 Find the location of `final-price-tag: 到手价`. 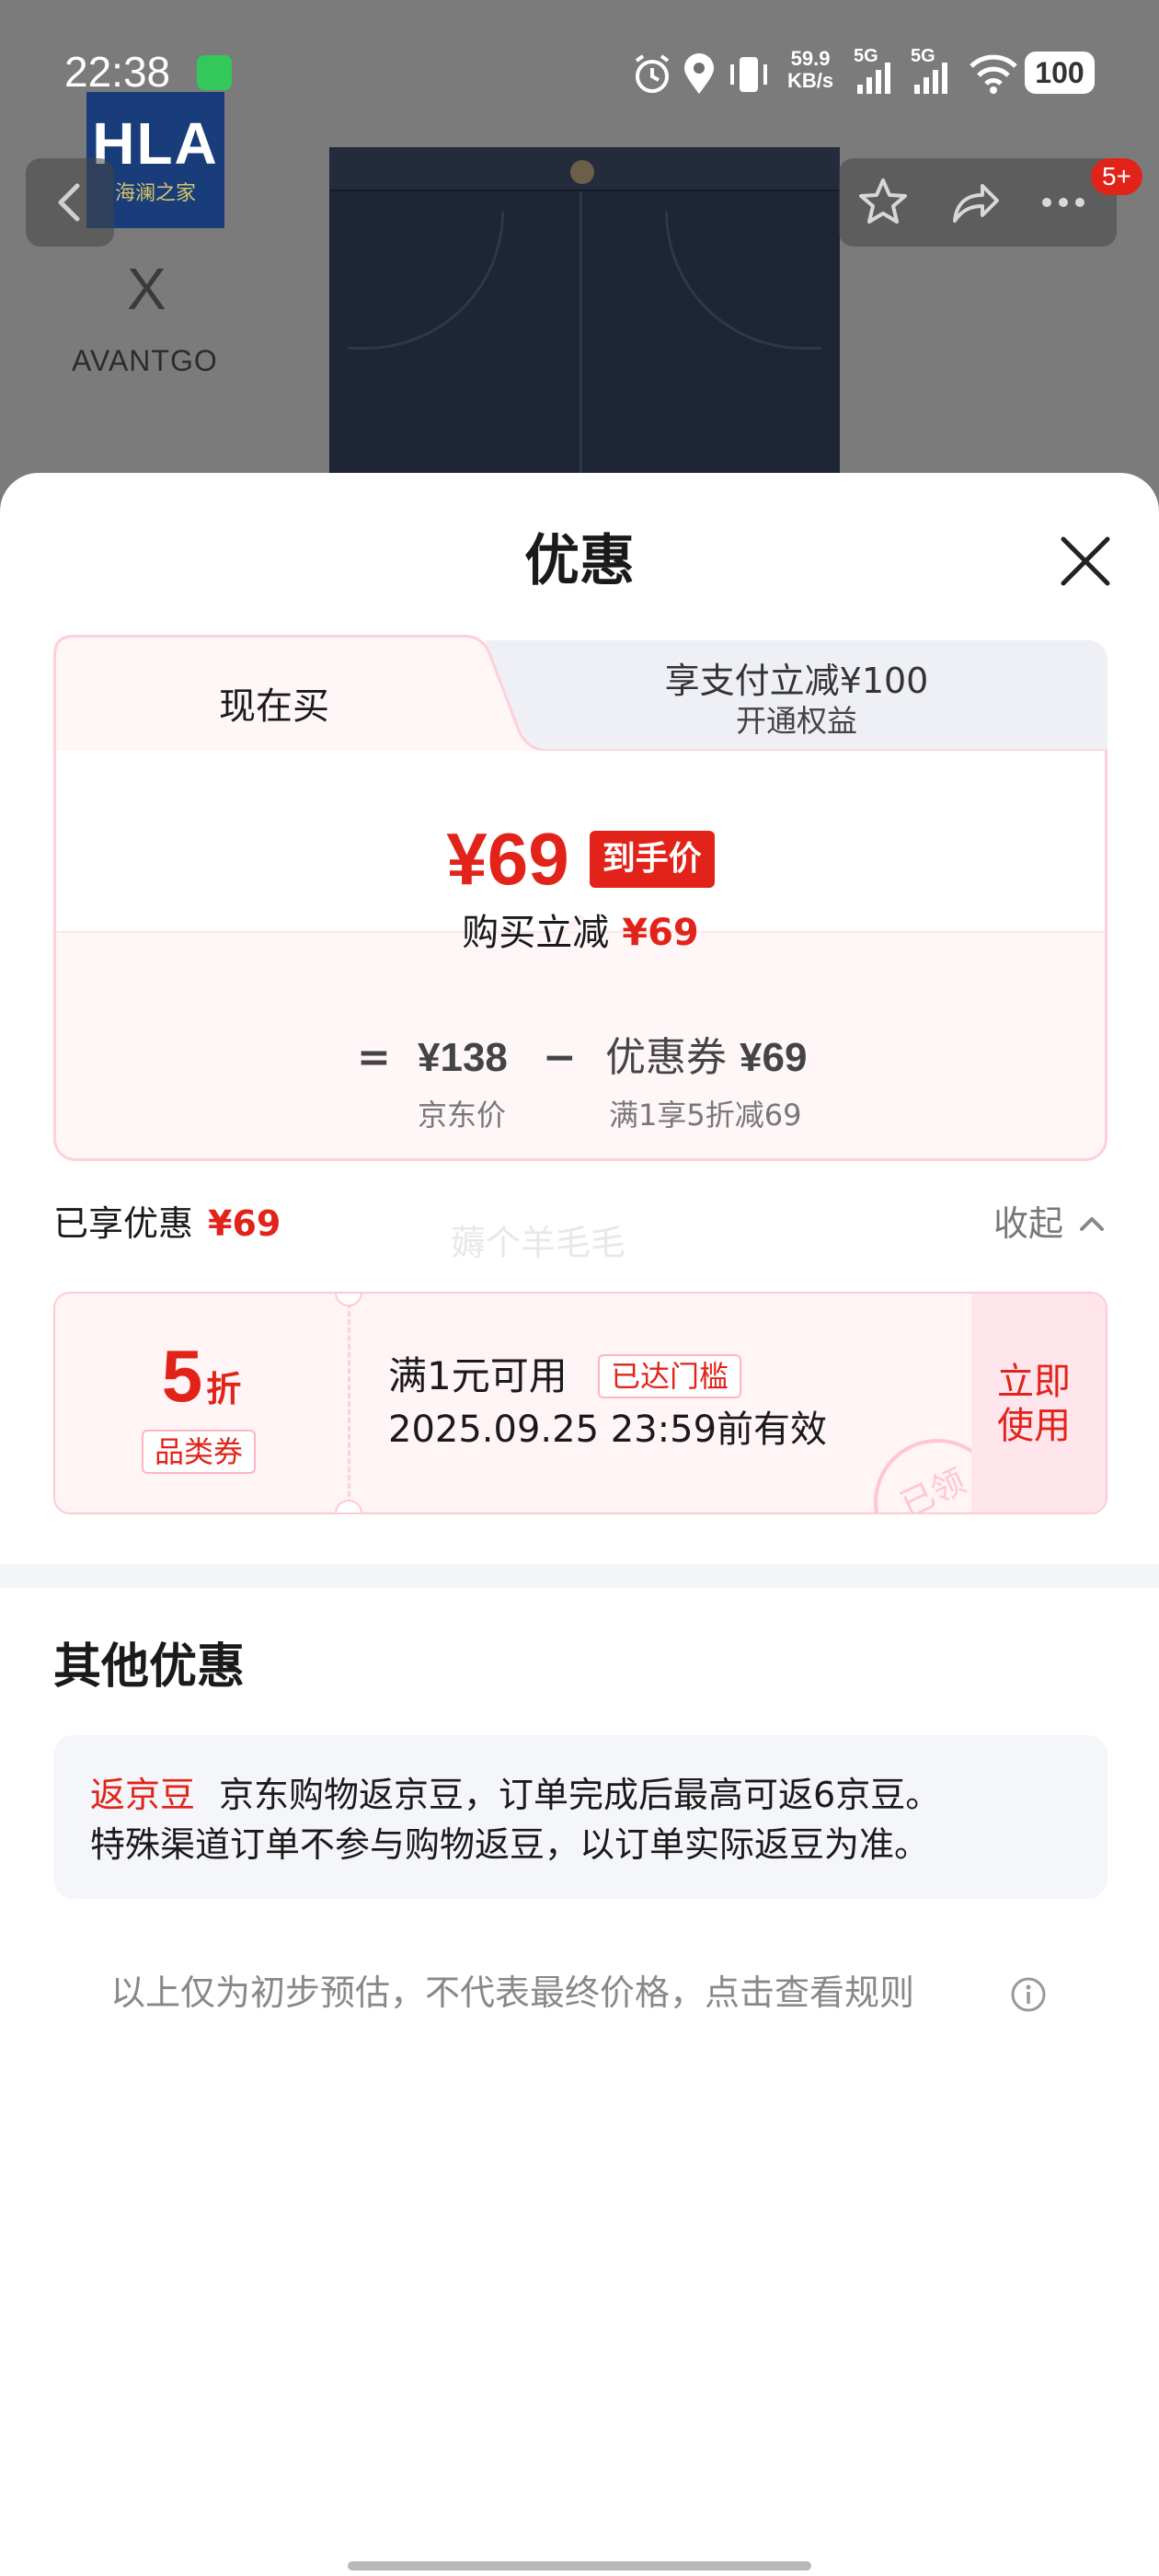

final-price-tag: 到手价 is located at coordinates (652, 859).